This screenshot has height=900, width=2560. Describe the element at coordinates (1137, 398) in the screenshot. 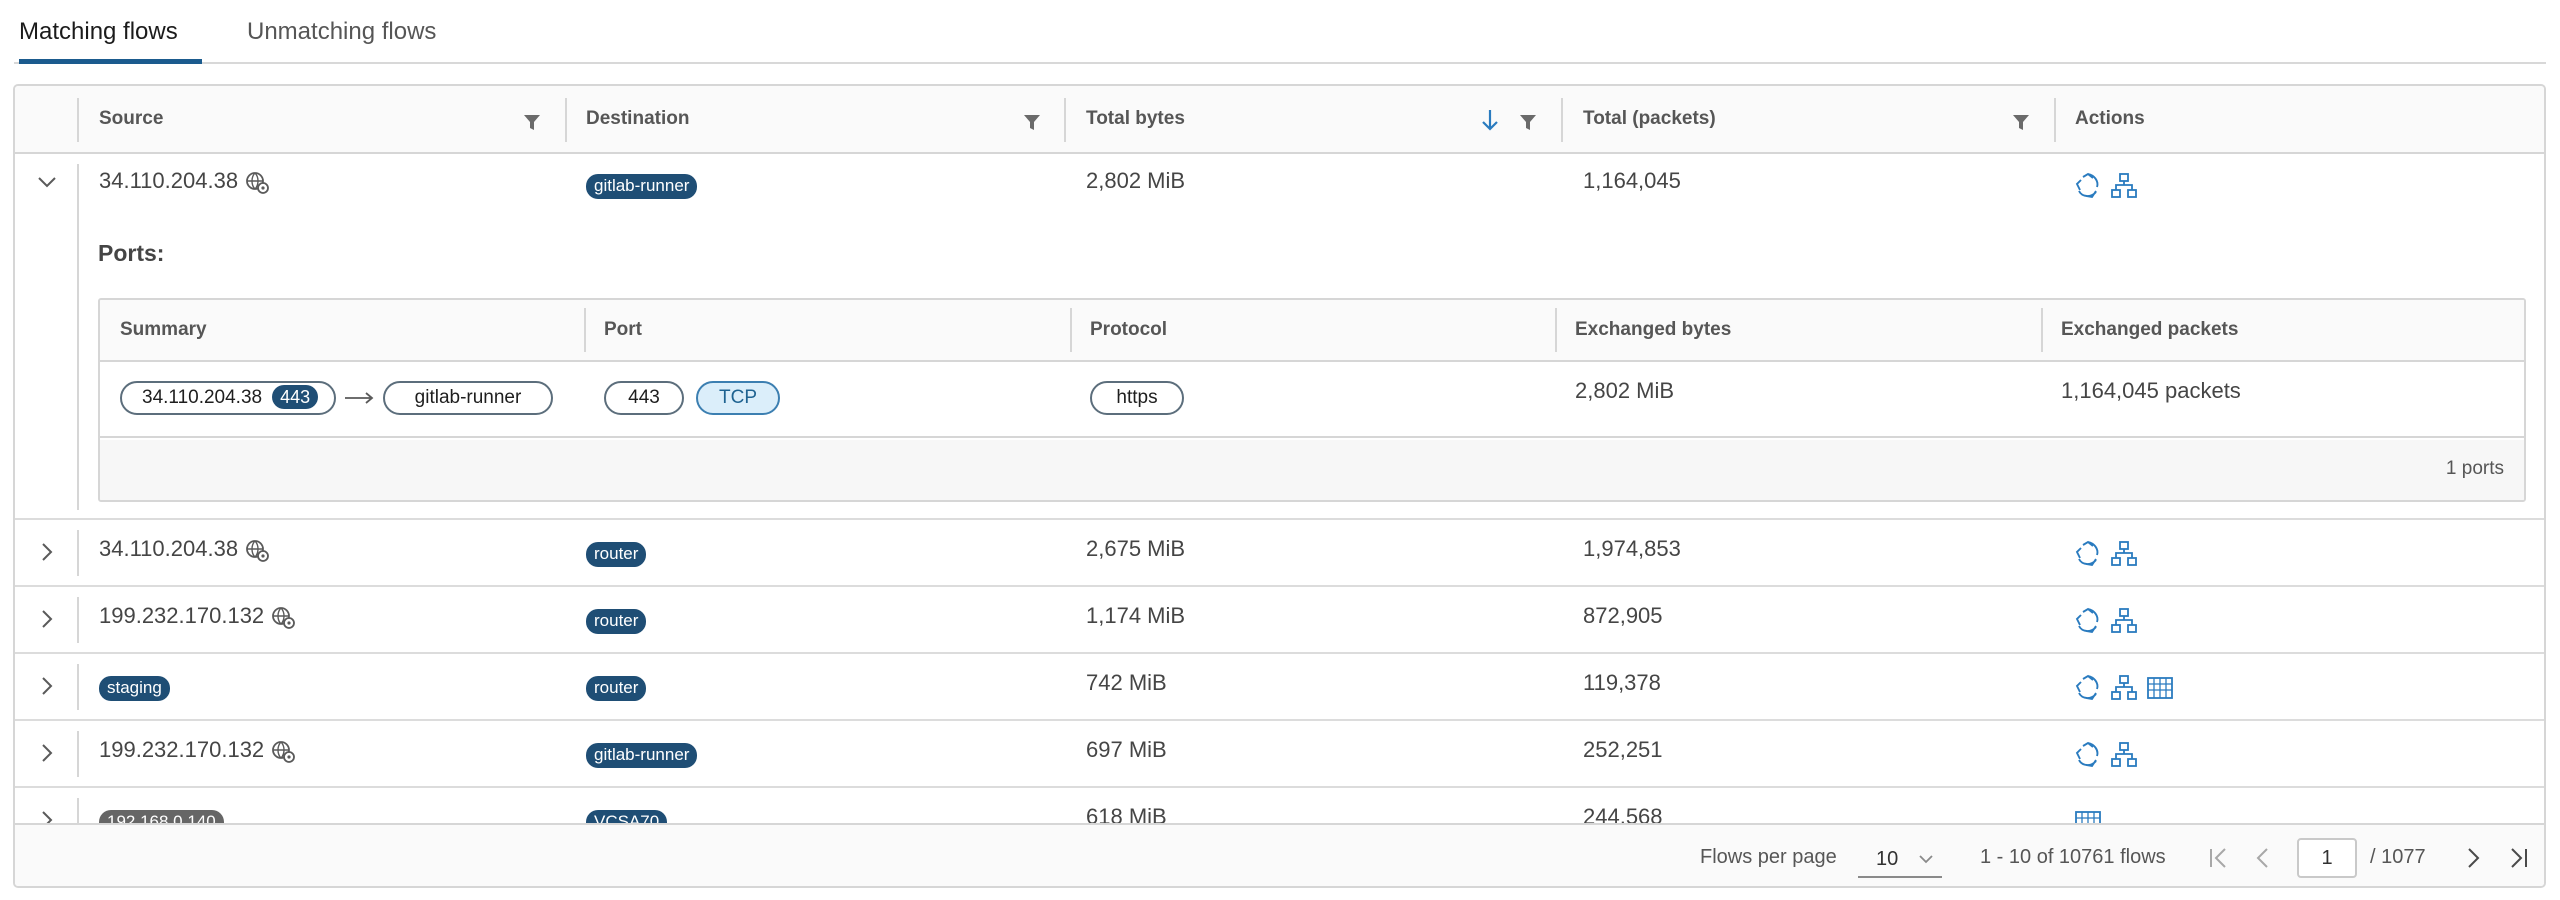

I see `protocol-pill: https` at that location.